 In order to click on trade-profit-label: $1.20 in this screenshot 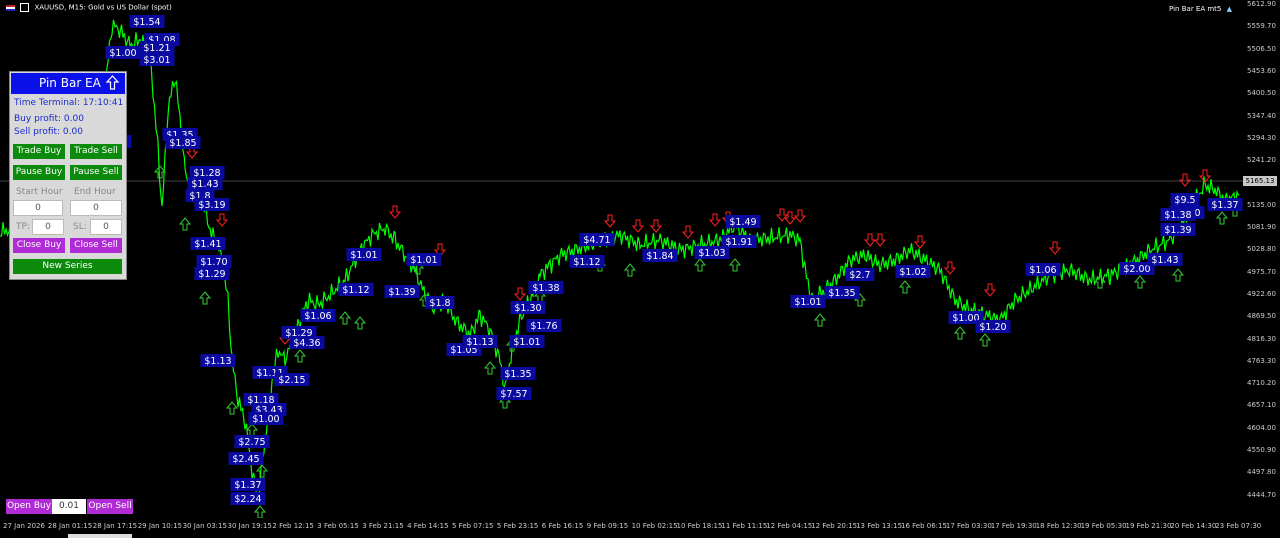, I will do `click(993, 326)`.